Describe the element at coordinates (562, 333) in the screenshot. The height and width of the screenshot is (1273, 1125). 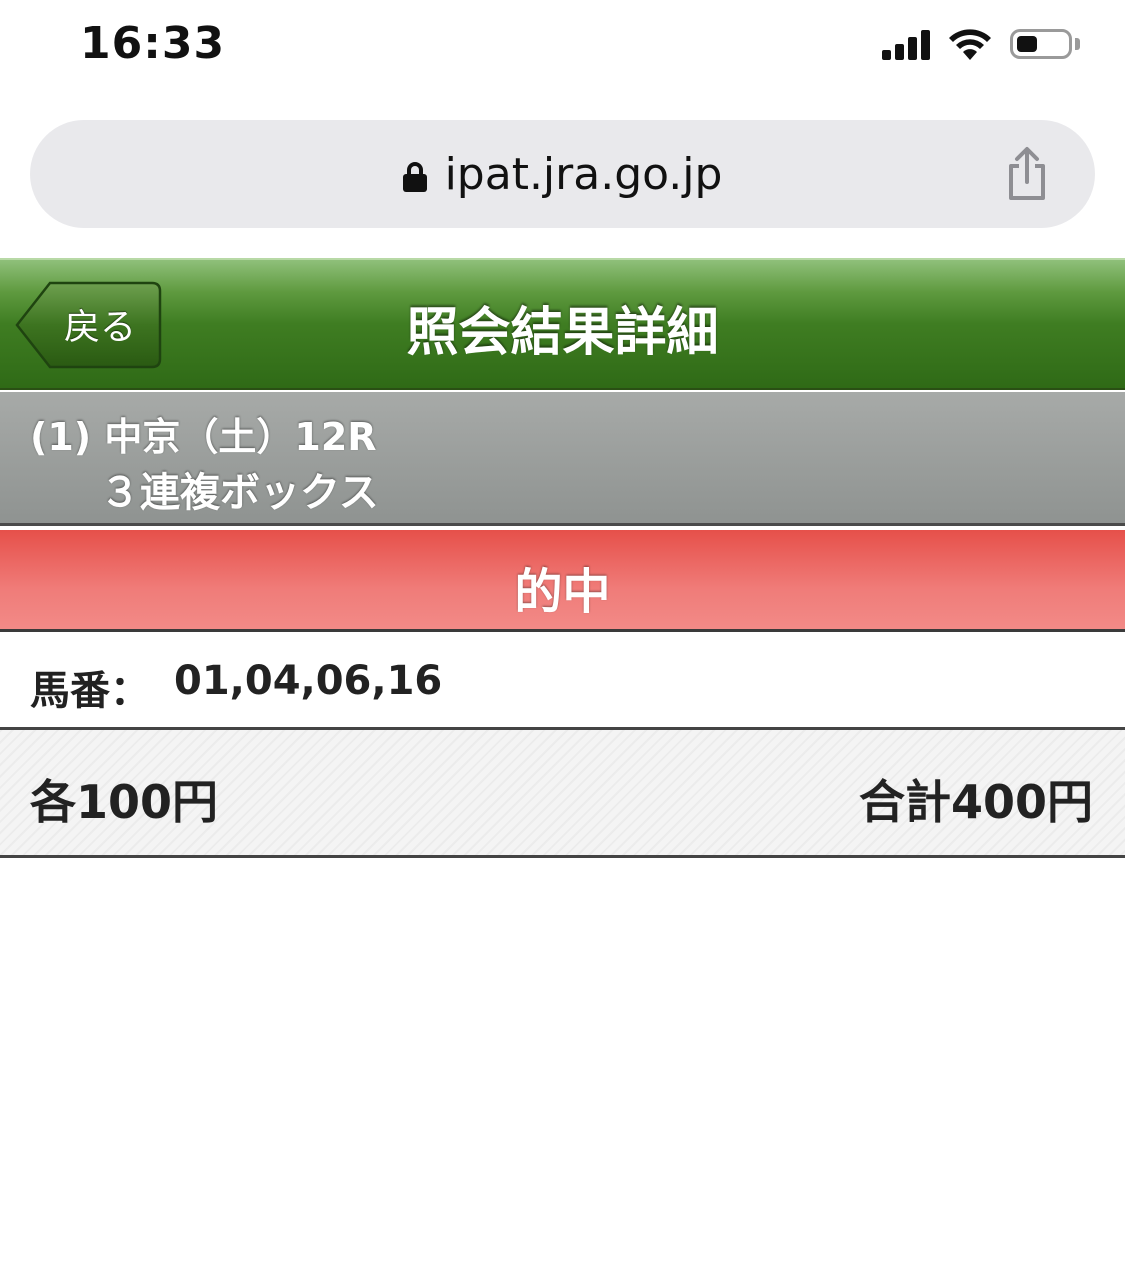
I see `page-title: 照会結果詳細` at that location.